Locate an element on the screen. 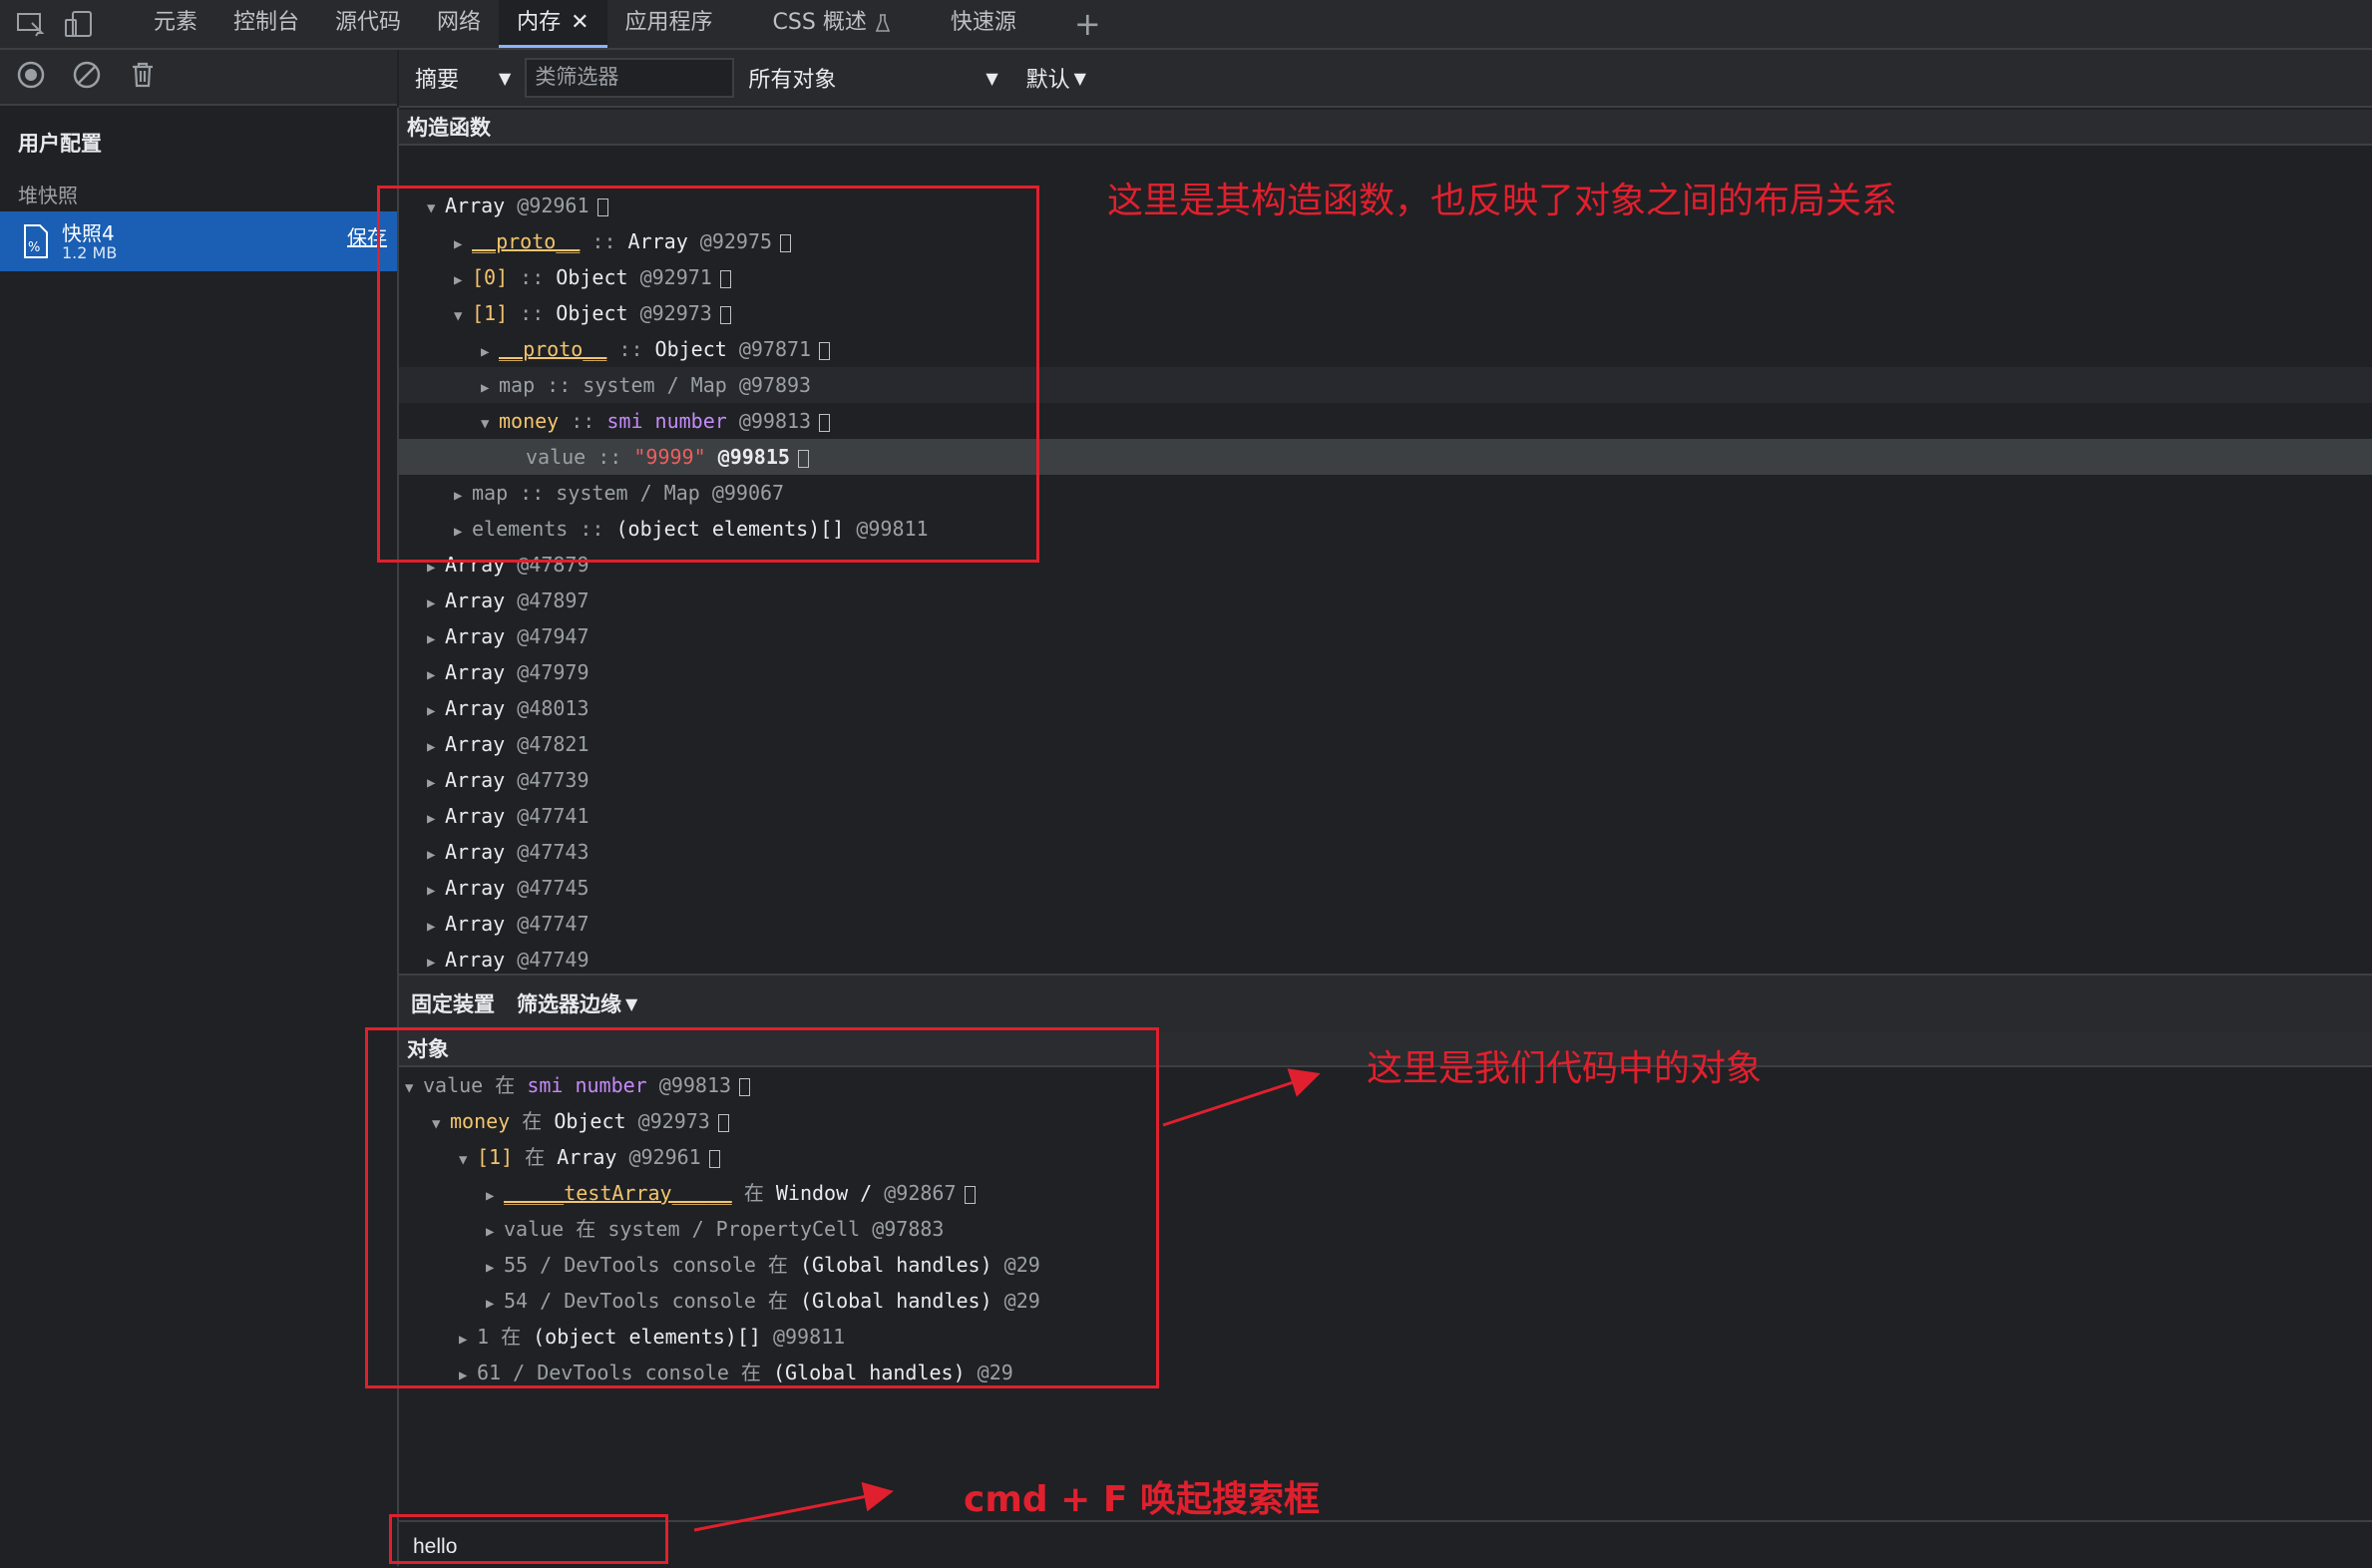 The image size is (2372, 1568). search-annotation-arrow is located at coordinates (794, 1507).